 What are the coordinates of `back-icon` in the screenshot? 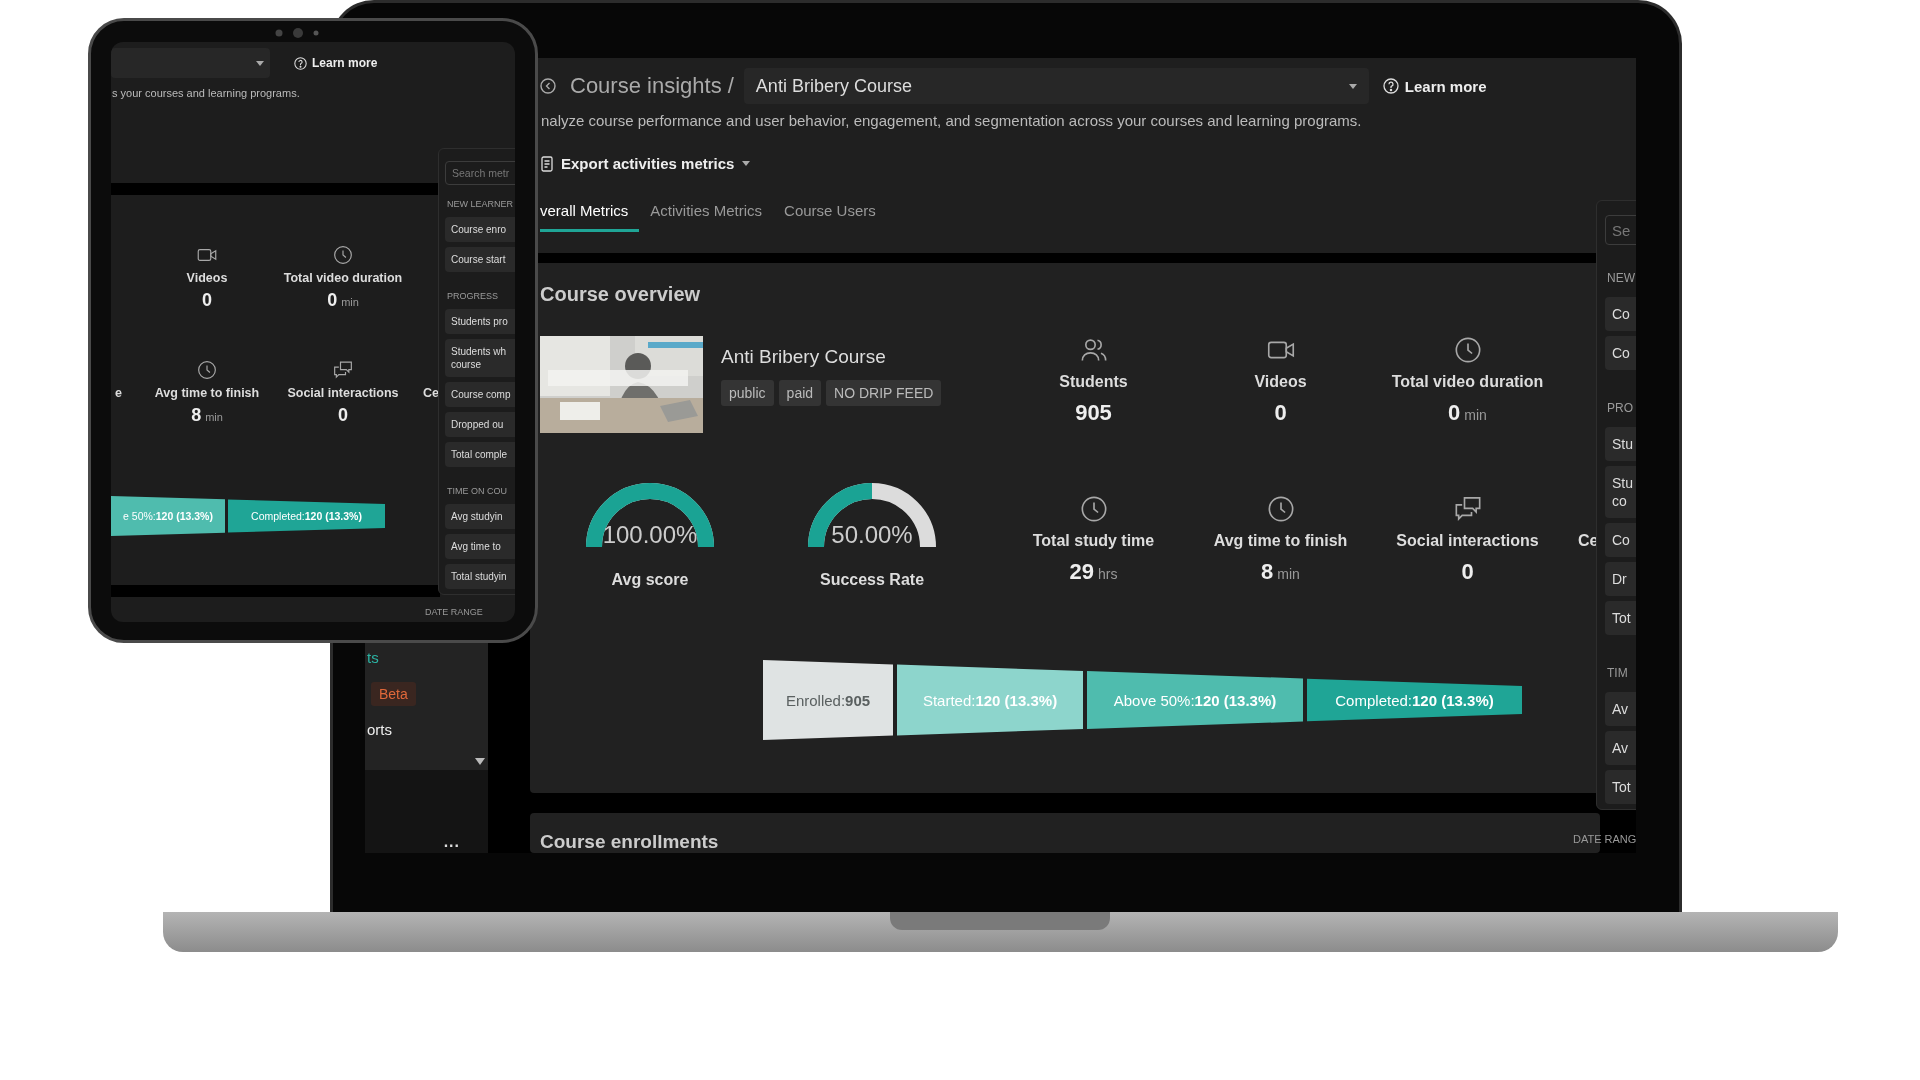 It's located at (548, 86).